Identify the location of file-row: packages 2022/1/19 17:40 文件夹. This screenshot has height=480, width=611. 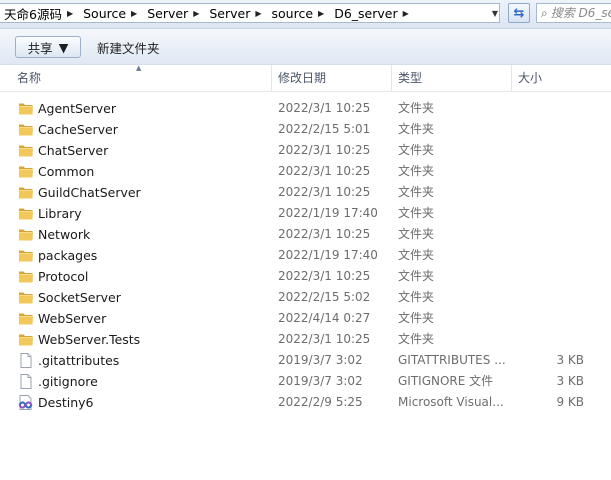
(305, 255).